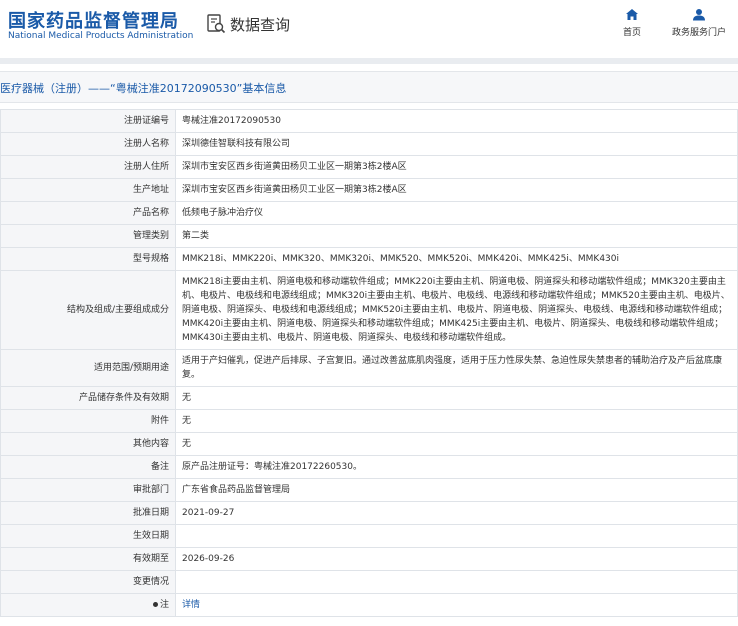 This screenshot has height=626, width=738. I want to click on row-value: 第二类, so click(456, 236).